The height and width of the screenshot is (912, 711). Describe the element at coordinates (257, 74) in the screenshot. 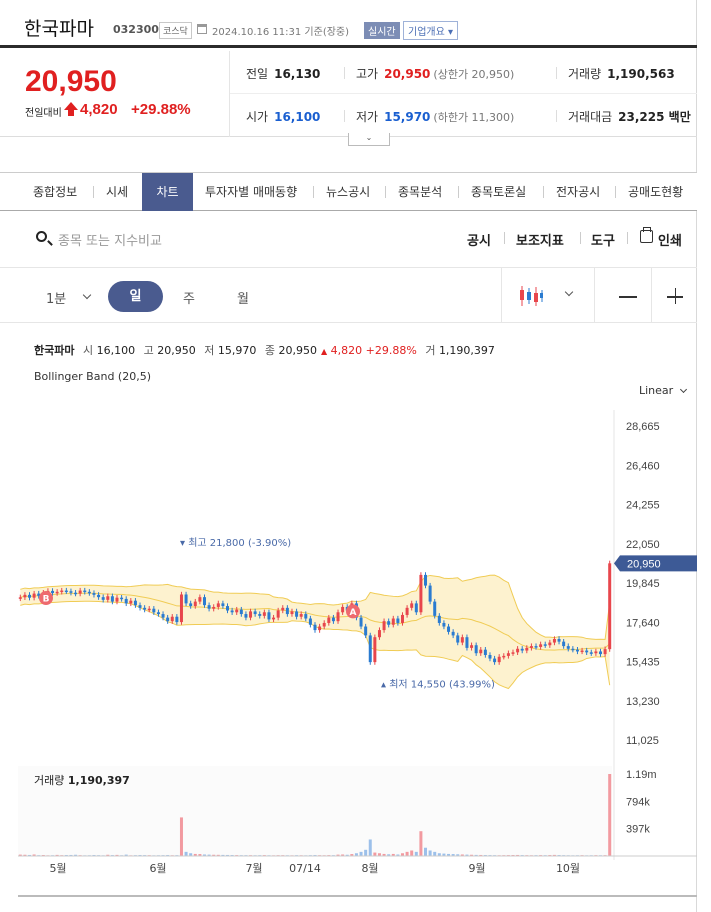

I see `stat-label: 전일` at that location.